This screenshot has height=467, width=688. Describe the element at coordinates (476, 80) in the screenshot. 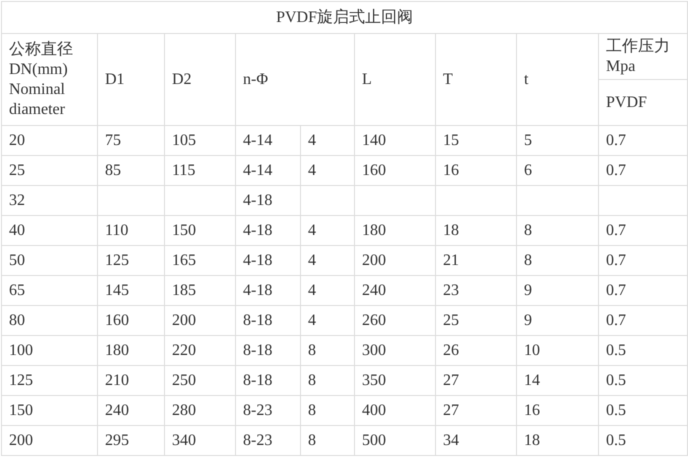

I see `column-header: T` at that location.